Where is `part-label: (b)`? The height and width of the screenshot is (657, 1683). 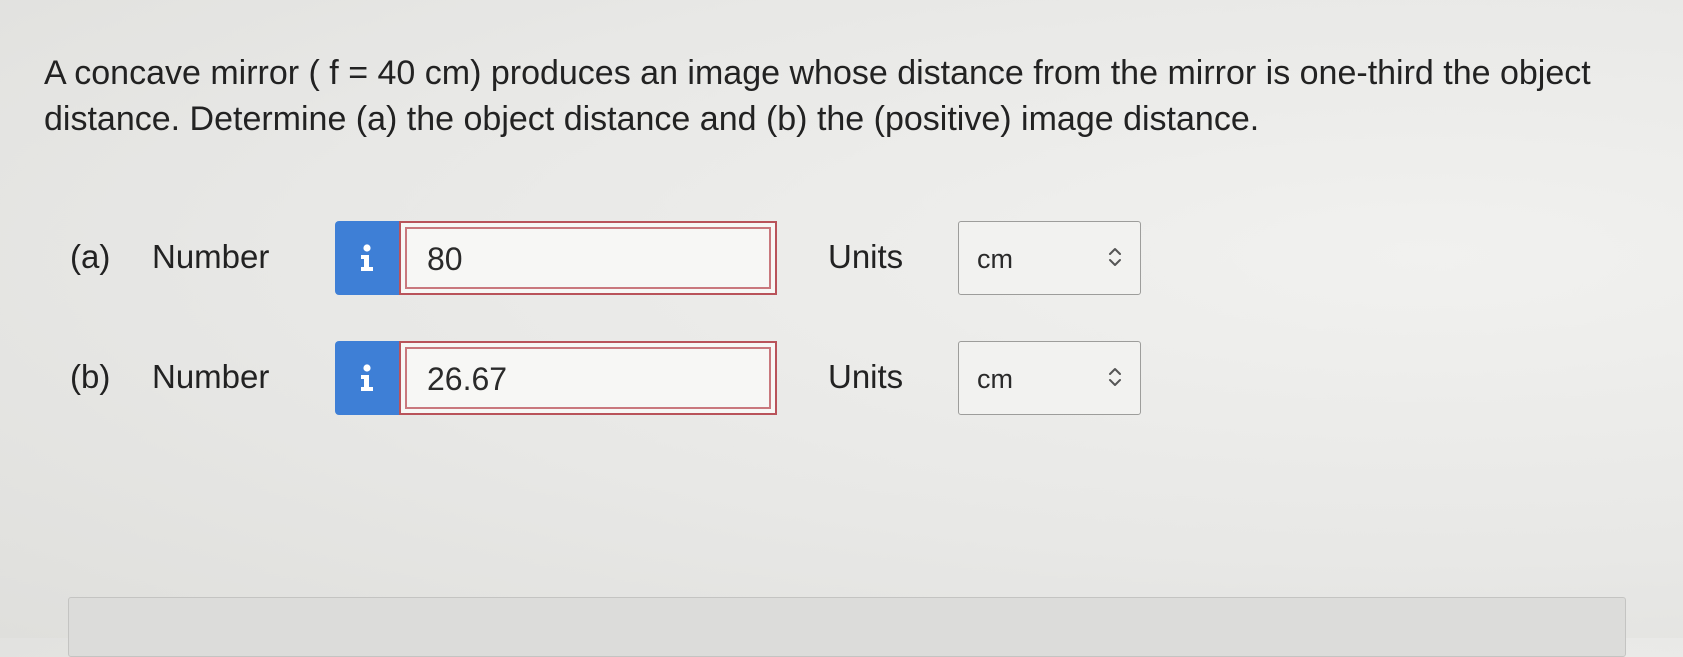
part-label: (b) is located at coordinates (90, 376).